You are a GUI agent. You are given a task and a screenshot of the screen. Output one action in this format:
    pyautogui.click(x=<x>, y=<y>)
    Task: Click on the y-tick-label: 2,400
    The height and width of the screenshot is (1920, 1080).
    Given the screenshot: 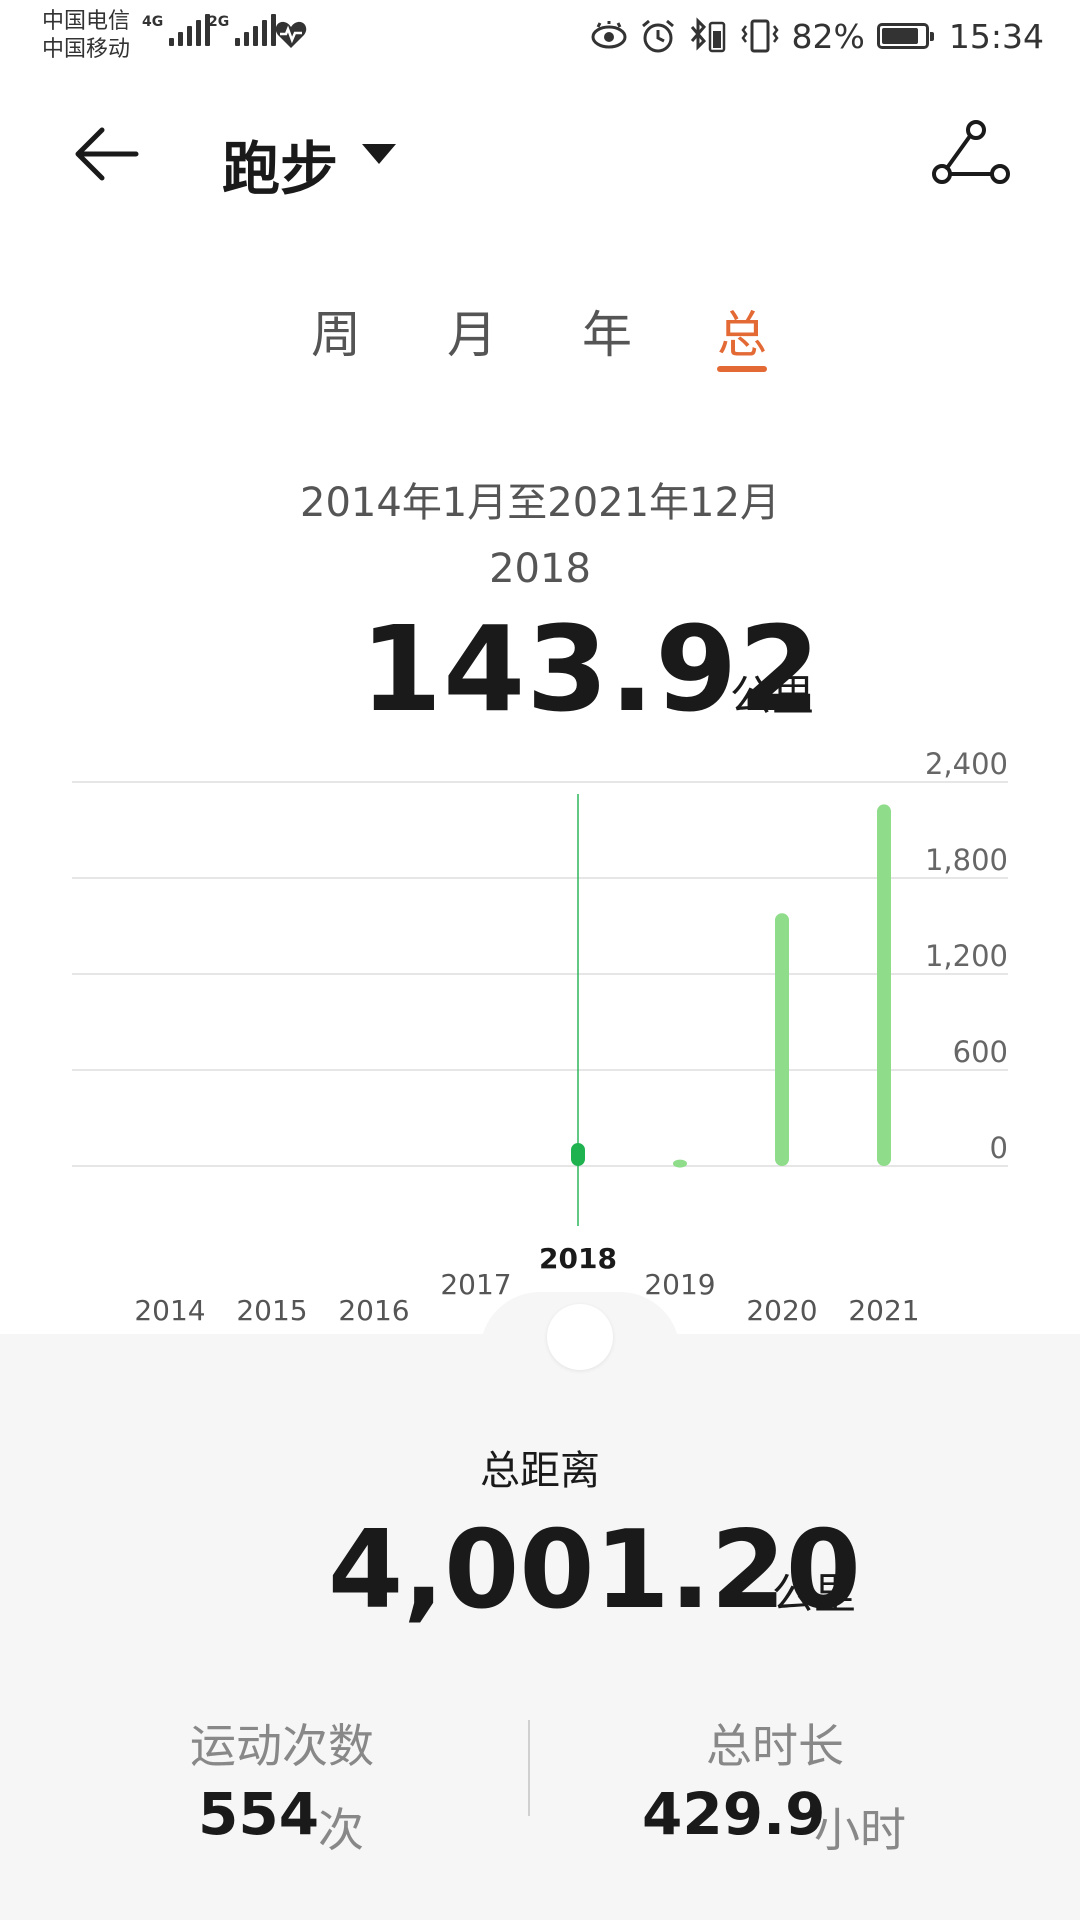 What is the action you would take?
    pyautogui.click(x=966, y=764)
    